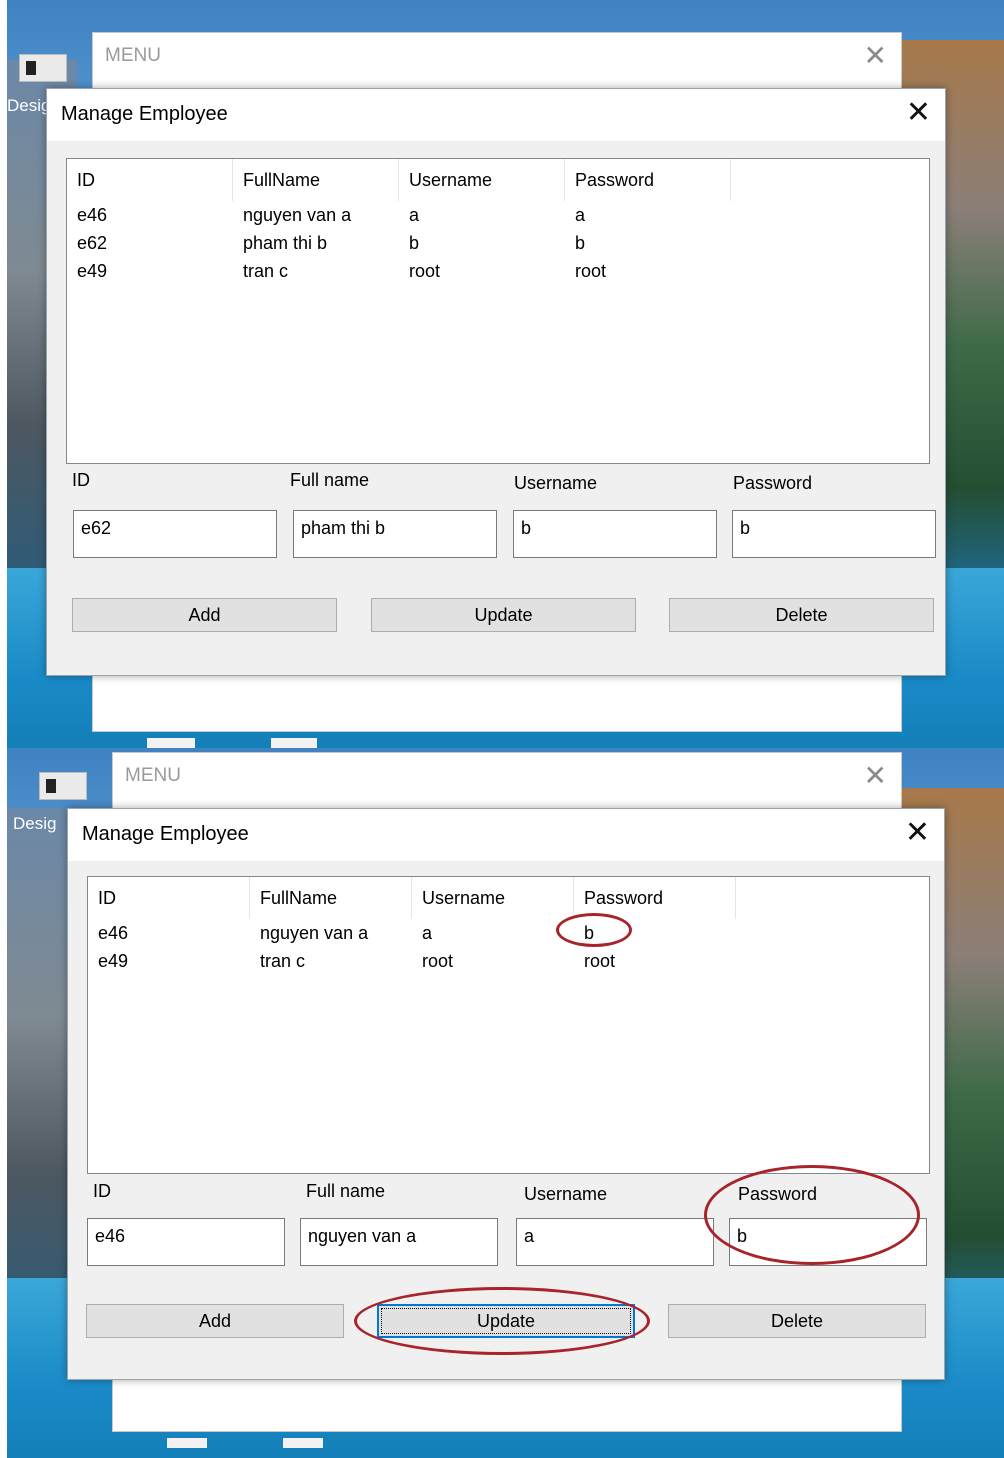 This screenshot has width=1004, height=1458. I want to click on cell-password: b, so click(580, 243).